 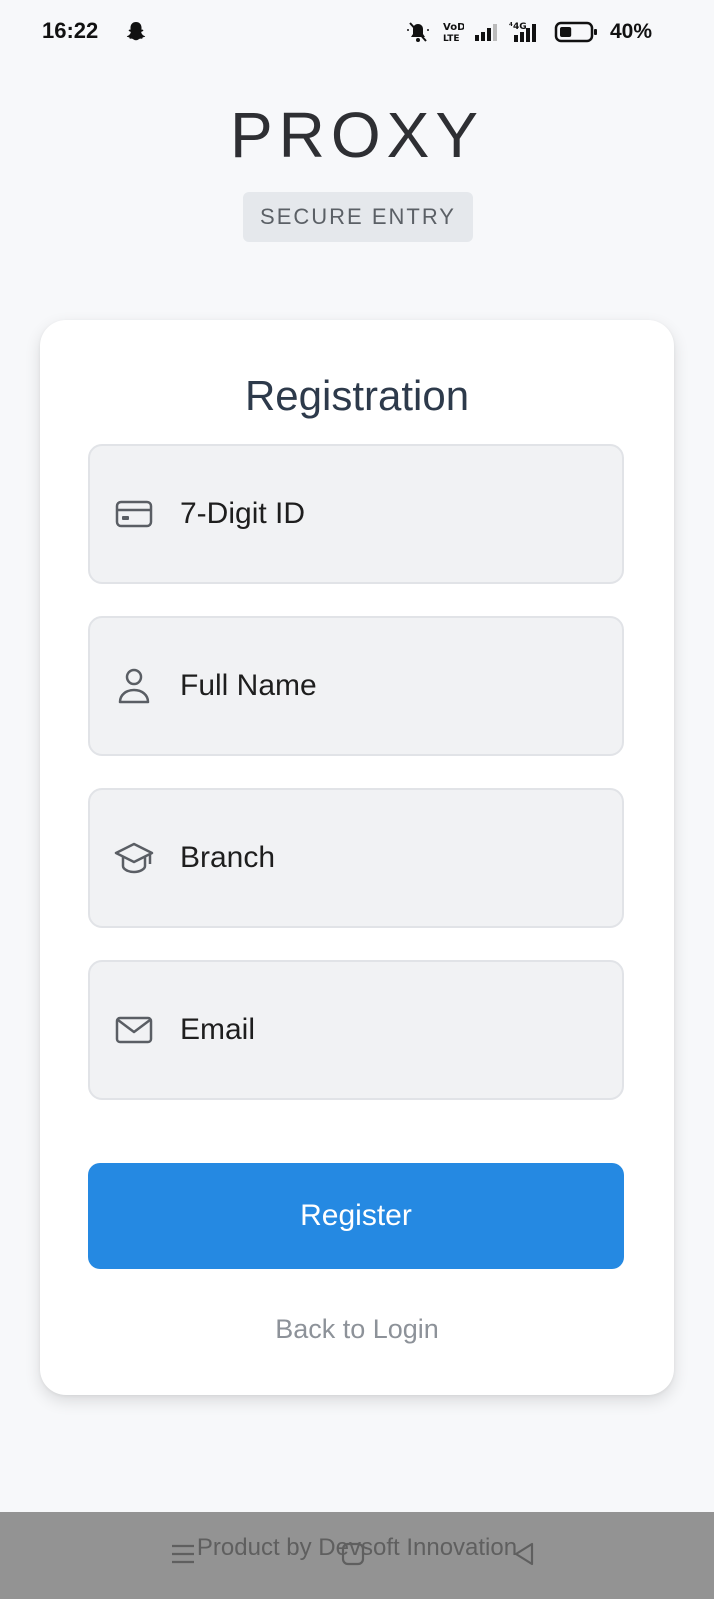 I want to click on secure-entry-badge: SECURE ENTRY, so click(x=358, y=217).